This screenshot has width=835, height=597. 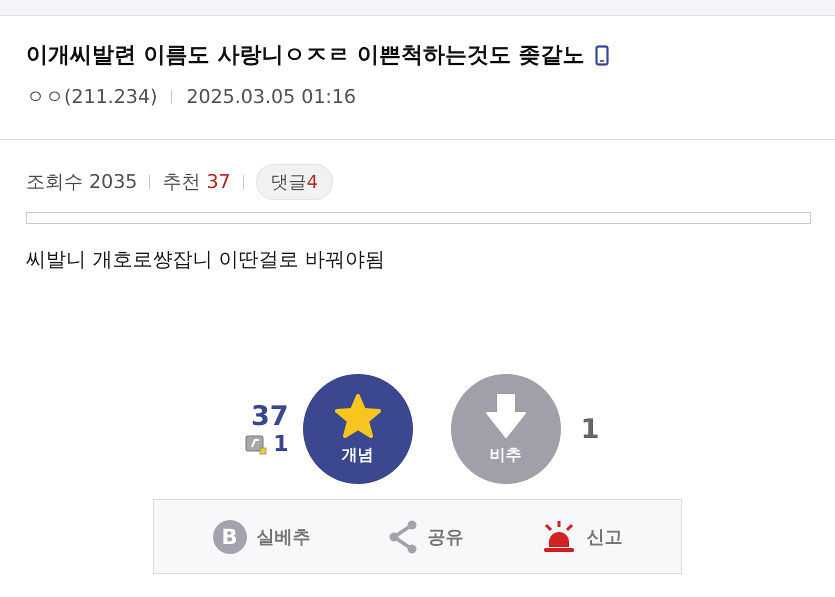 What do you see at coordinates (581, 537) in the screenshot?
I see `report-button: 신고` at bounding box center [581, 537].